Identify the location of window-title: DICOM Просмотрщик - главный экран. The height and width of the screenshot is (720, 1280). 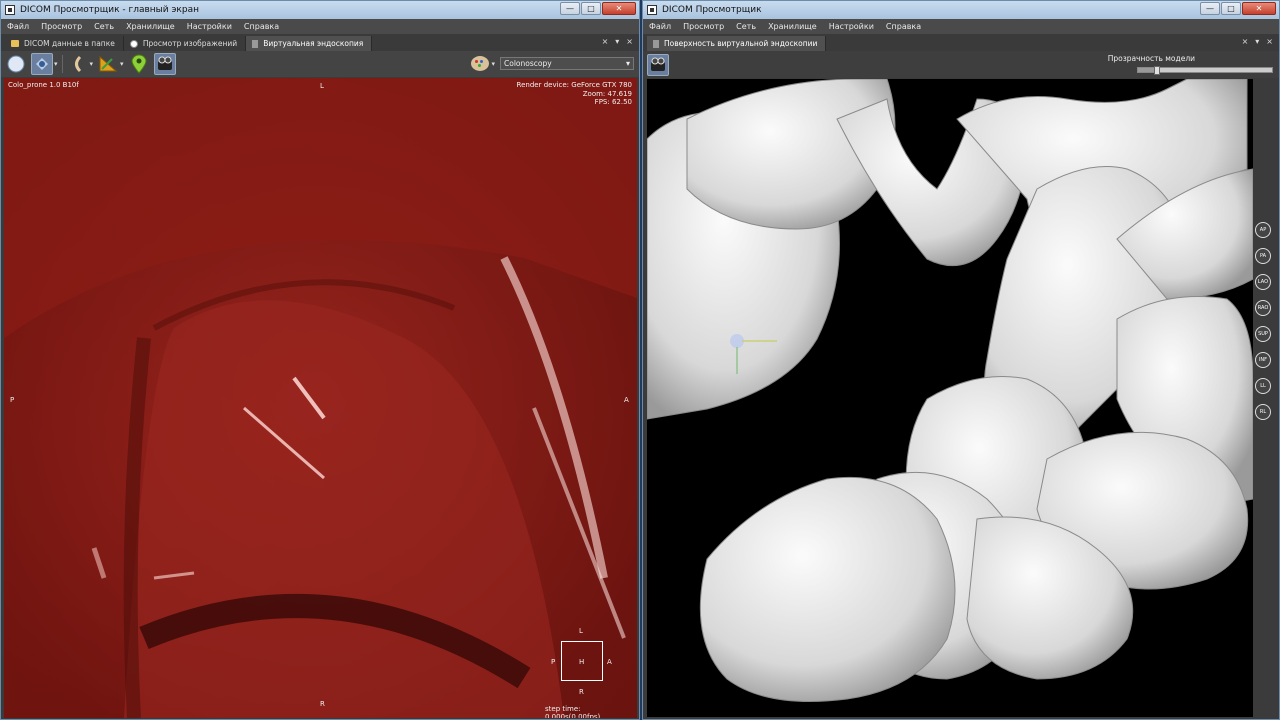
(109, 10).